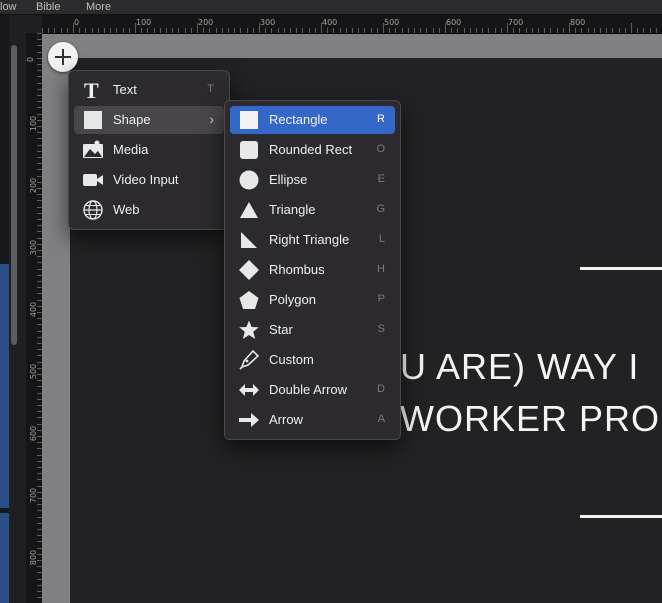 Image resolution: width=662 pixels, height=603 pixels. Describe the element at coordinates (352, 24) in the screenshot. I see `top-ruler: 0 100 200 300 400 500 600 700 800` at that location.